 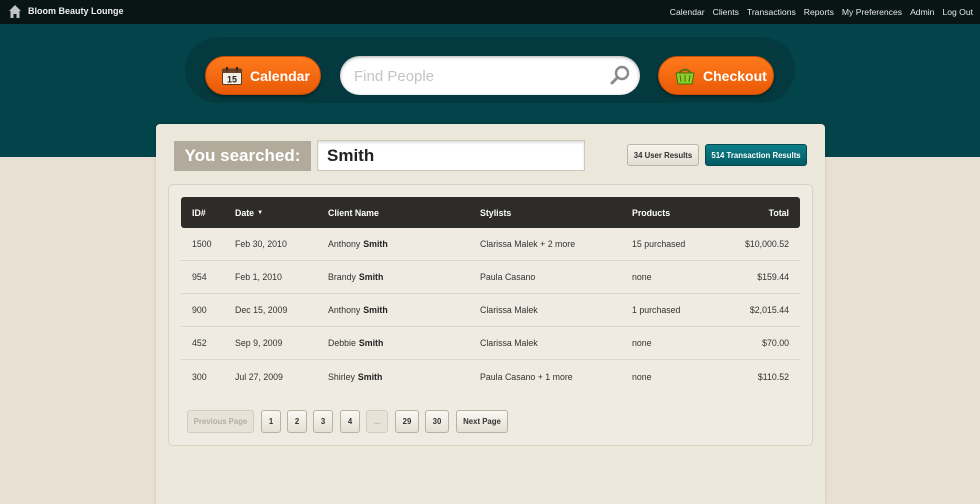 What do you see at coordinates (261, 244) in the screenshot?
I see `cell-date: Feb 30, 2010` at bounding box center [261, 244].